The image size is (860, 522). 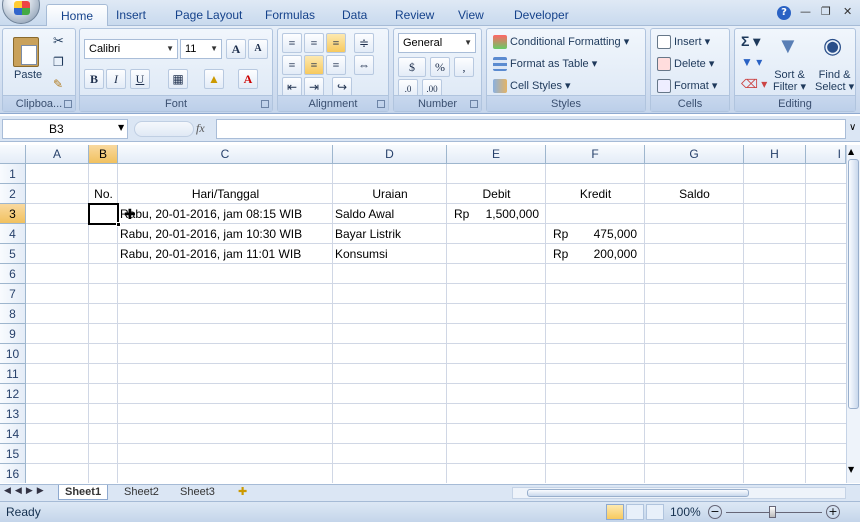 I want to click on vertical-scrollbar: ▲ ▼, so click(x=853, y=314).